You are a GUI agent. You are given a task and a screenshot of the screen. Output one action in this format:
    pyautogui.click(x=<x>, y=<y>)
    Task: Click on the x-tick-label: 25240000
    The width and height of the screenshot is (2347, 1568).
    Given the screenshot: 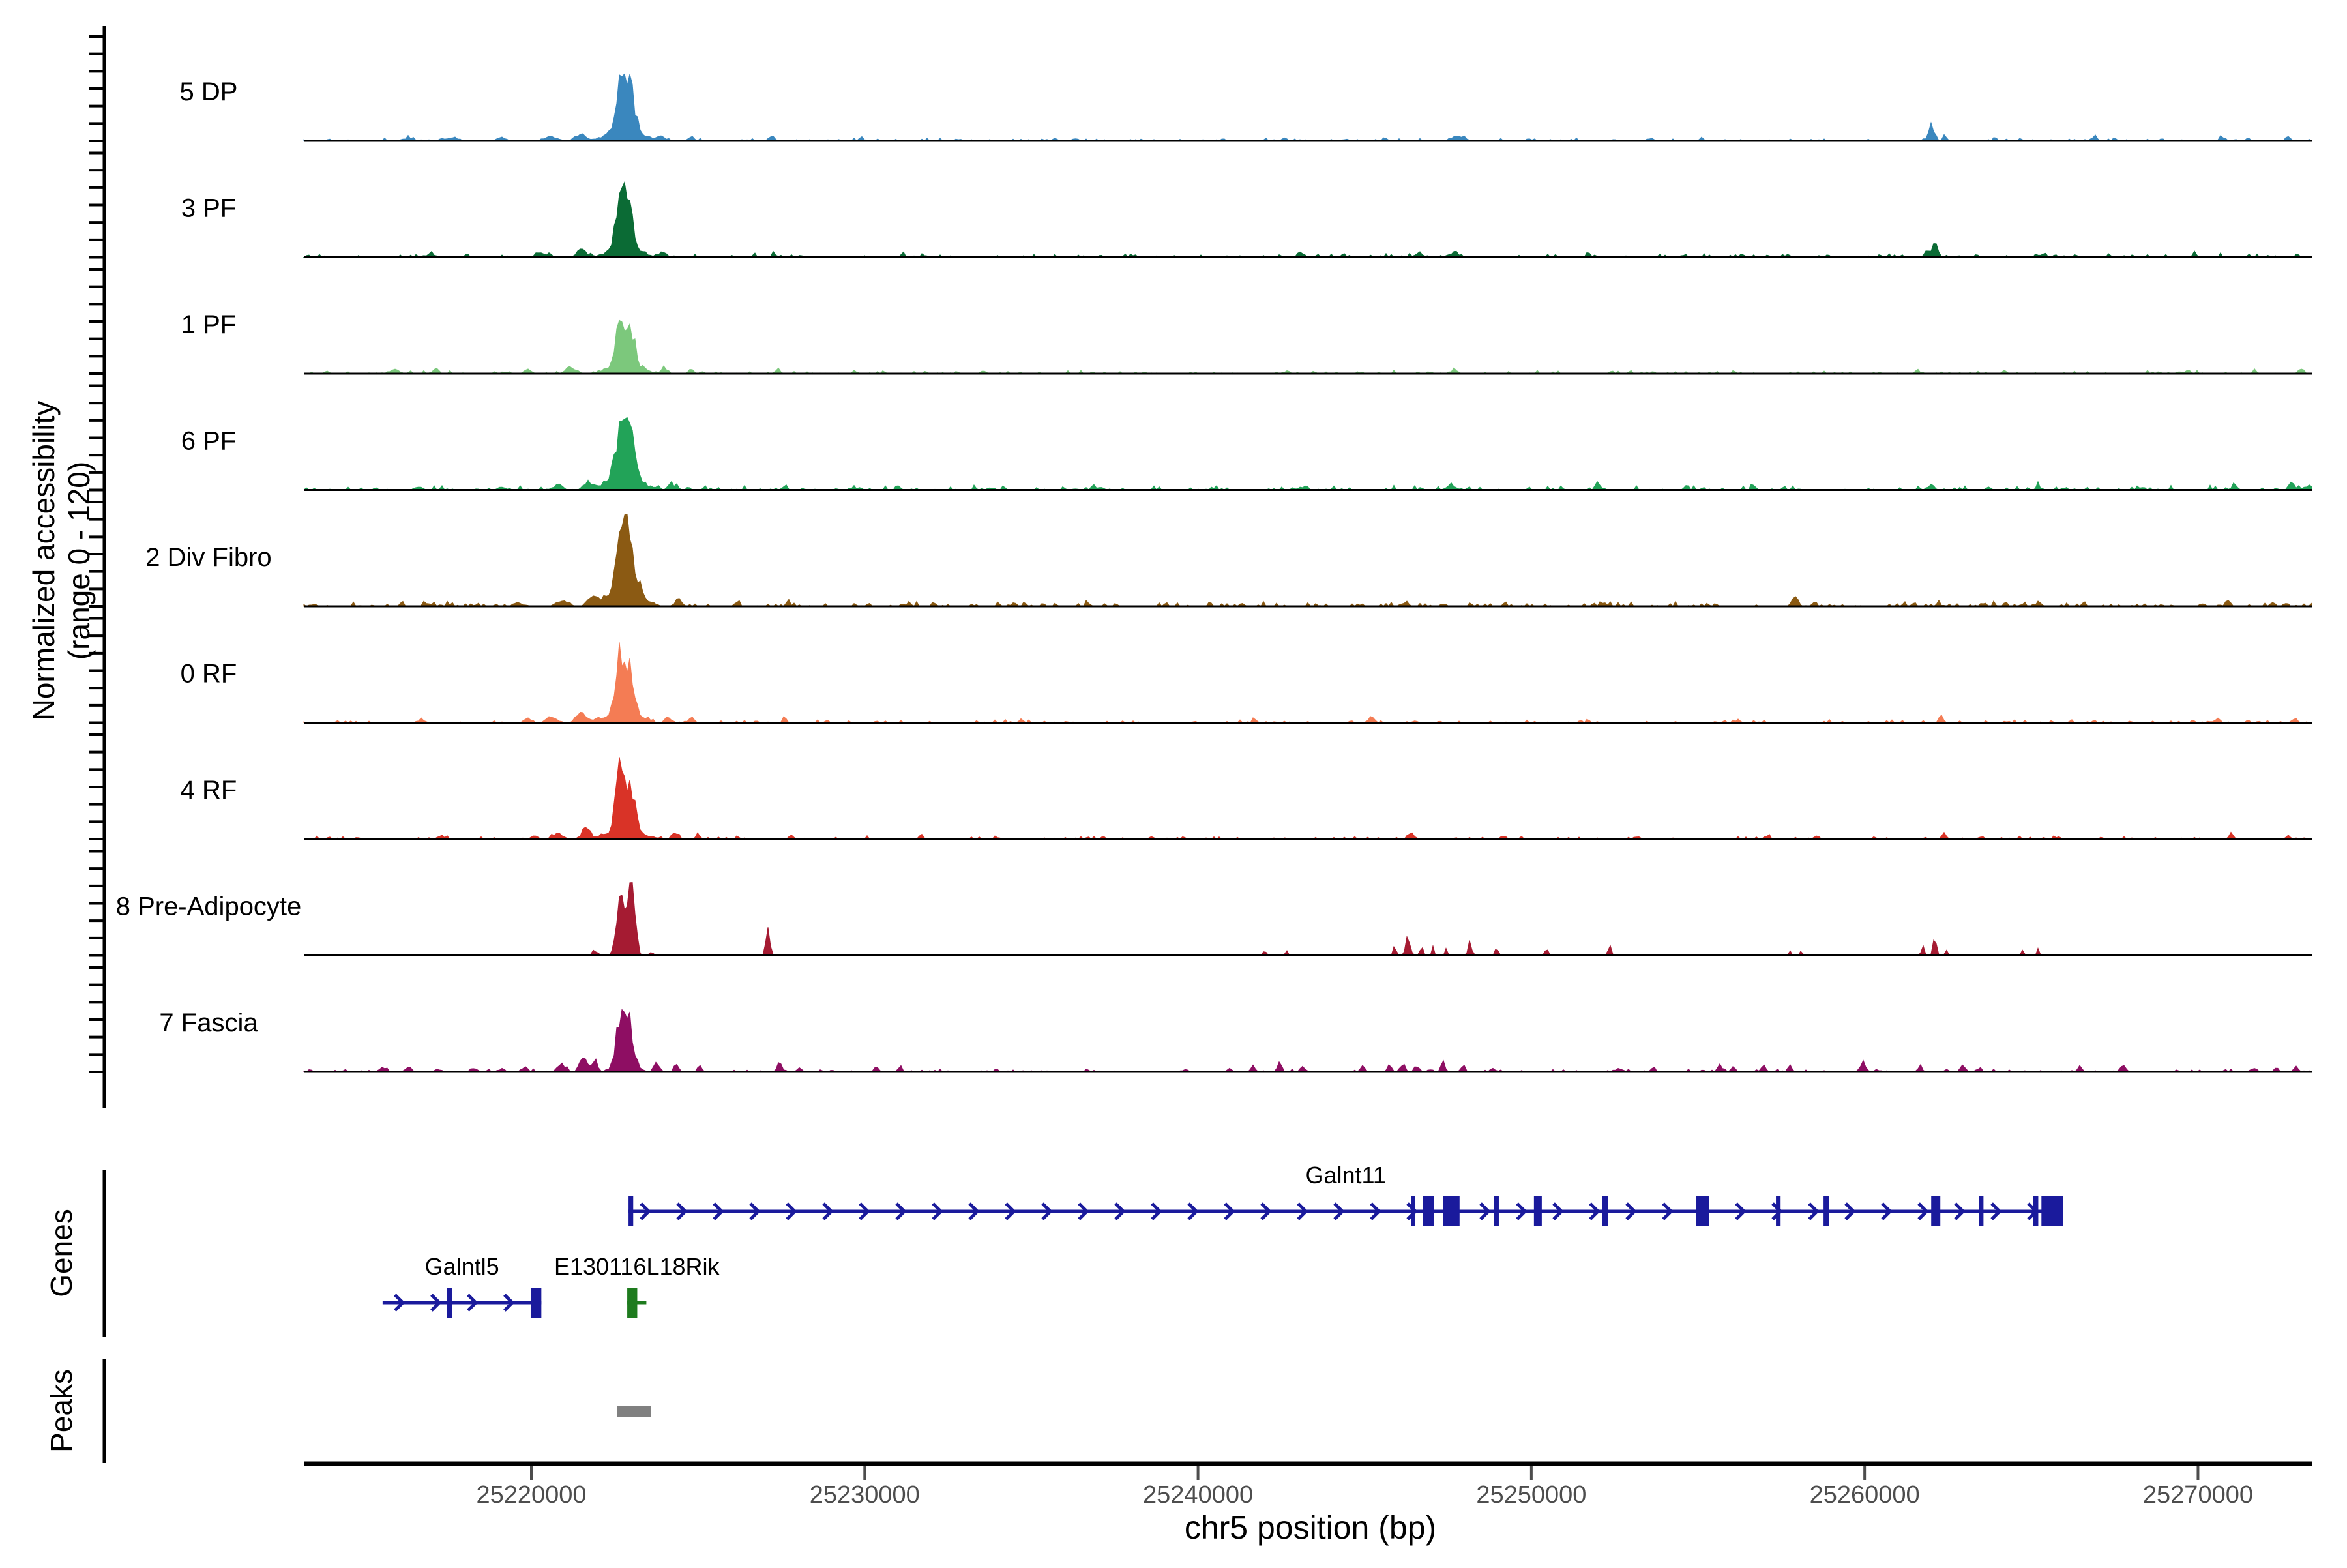 What is the action you would take?
    pyautogui.click(x=1198, y=1495)
    